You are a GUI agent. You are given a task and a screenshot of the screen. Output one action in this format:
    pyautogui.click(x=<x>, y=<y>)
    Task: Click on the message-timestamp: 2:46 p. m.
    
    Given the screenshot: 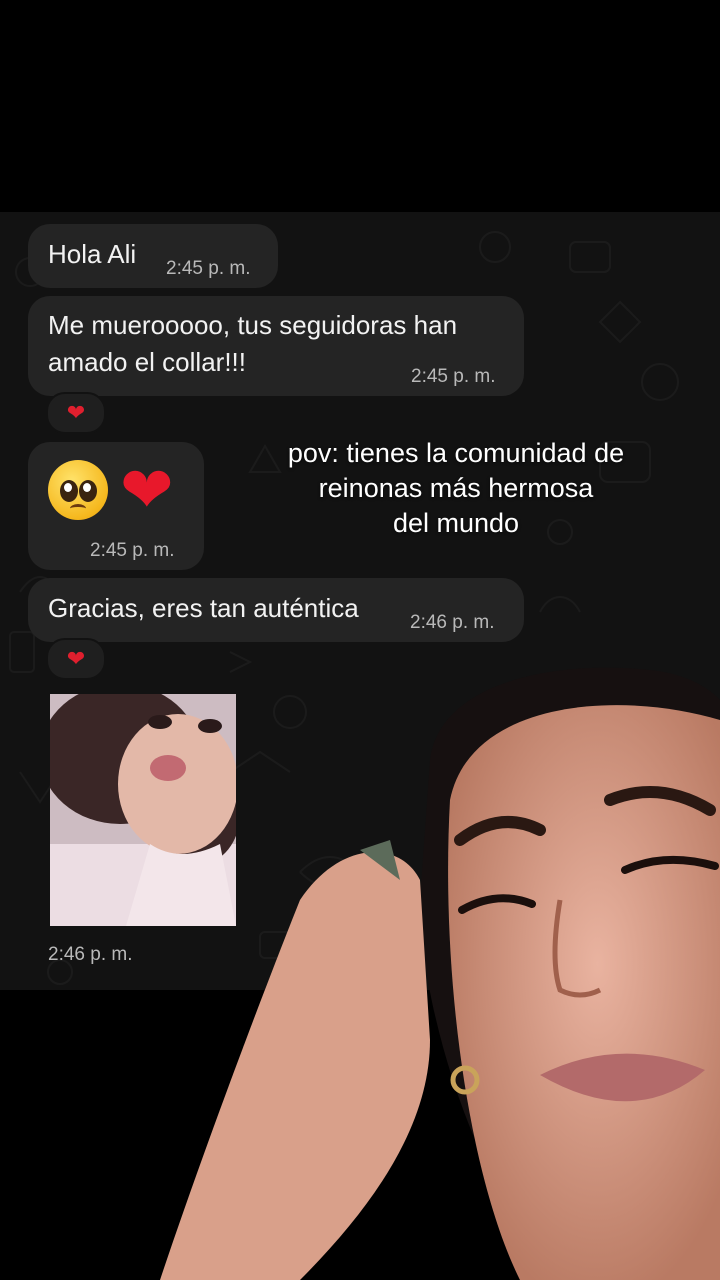 What is the action you would take?
    pyautogui.click(x=452, y=622)
    